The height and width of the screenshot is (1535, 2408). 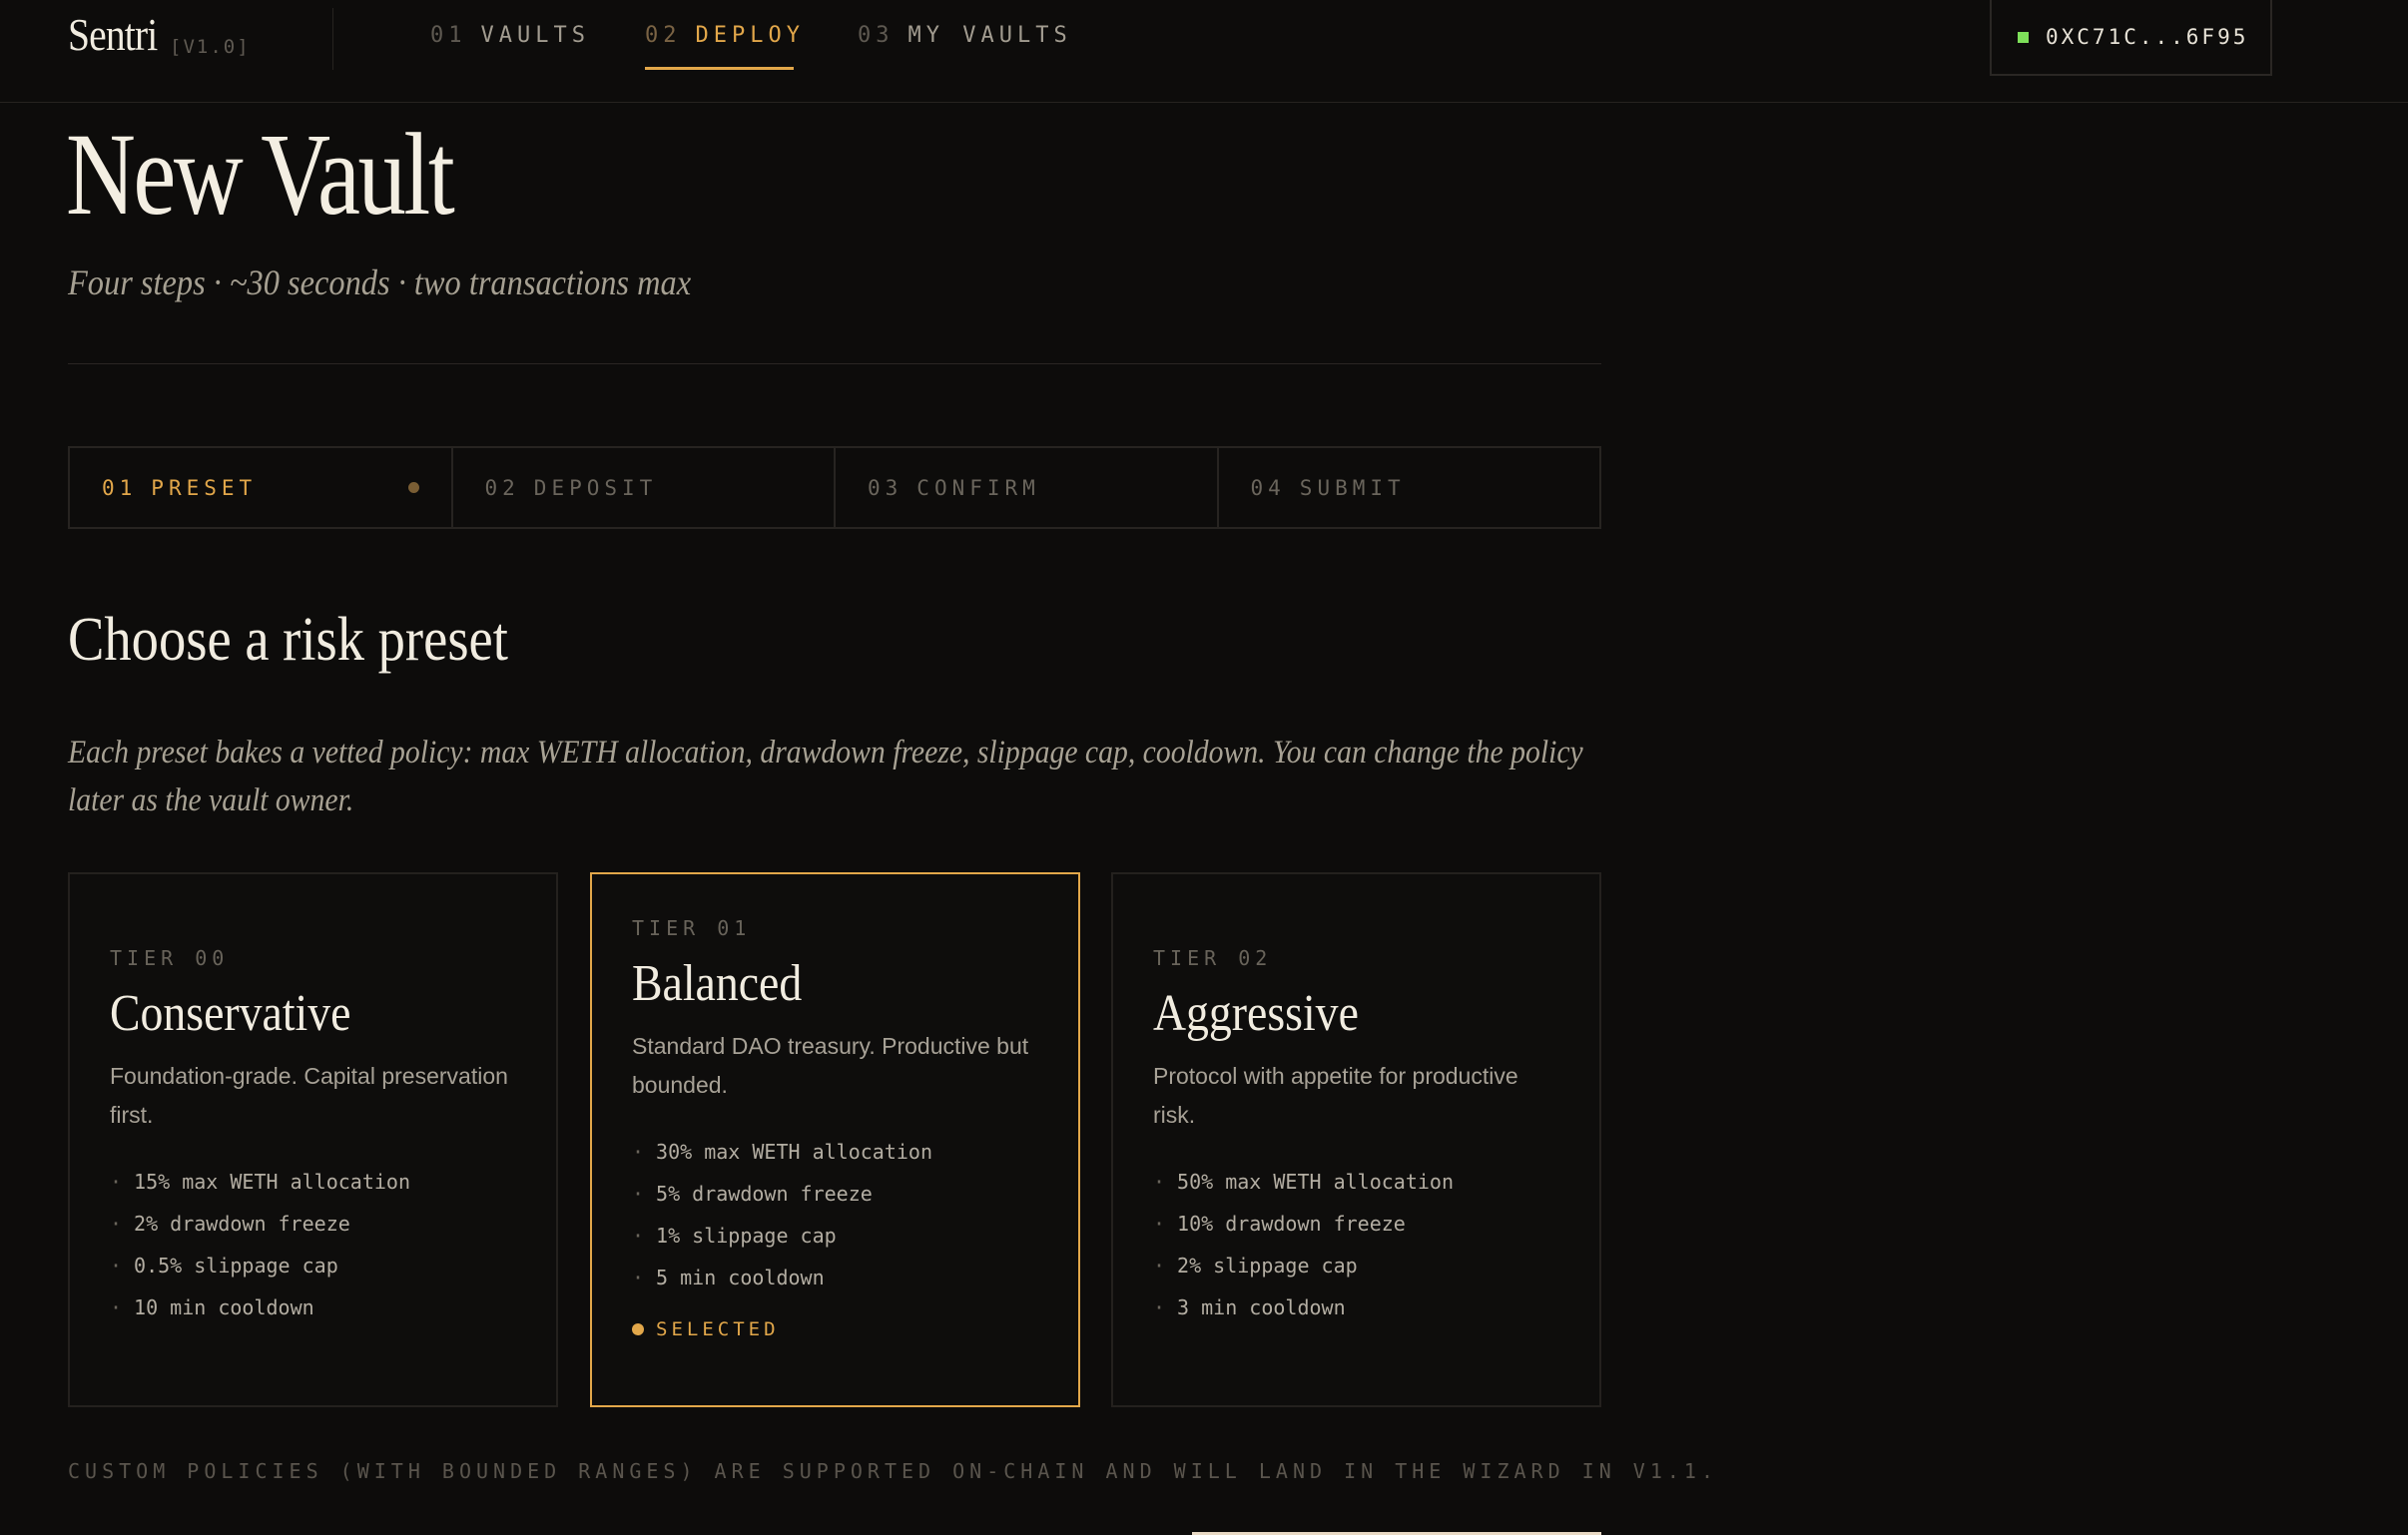 I want to click on preset-feature: · 10% drawdown freeze, so click(x=1280, y=1224).